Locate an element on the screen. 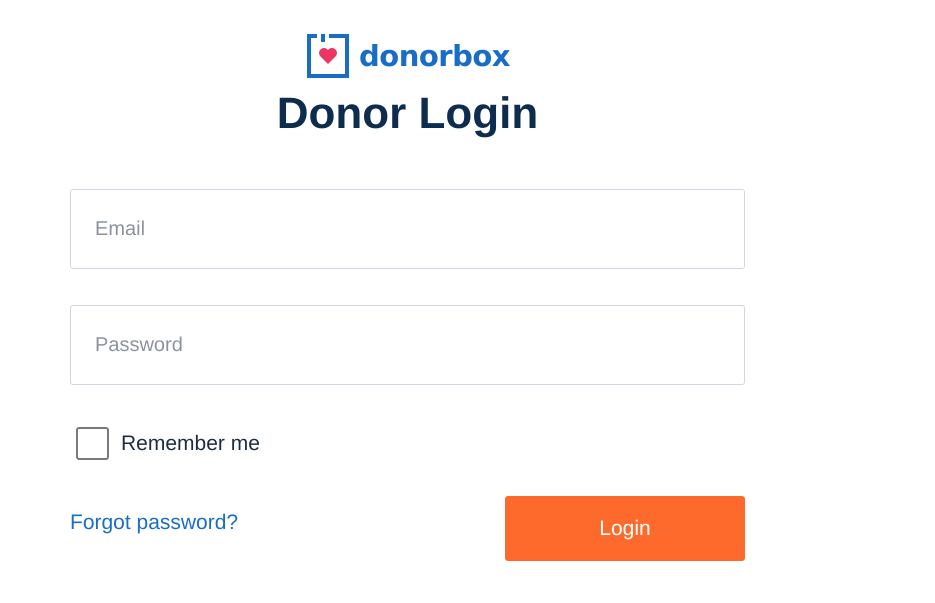  password-field: Password is located at coordinates (407, 345).